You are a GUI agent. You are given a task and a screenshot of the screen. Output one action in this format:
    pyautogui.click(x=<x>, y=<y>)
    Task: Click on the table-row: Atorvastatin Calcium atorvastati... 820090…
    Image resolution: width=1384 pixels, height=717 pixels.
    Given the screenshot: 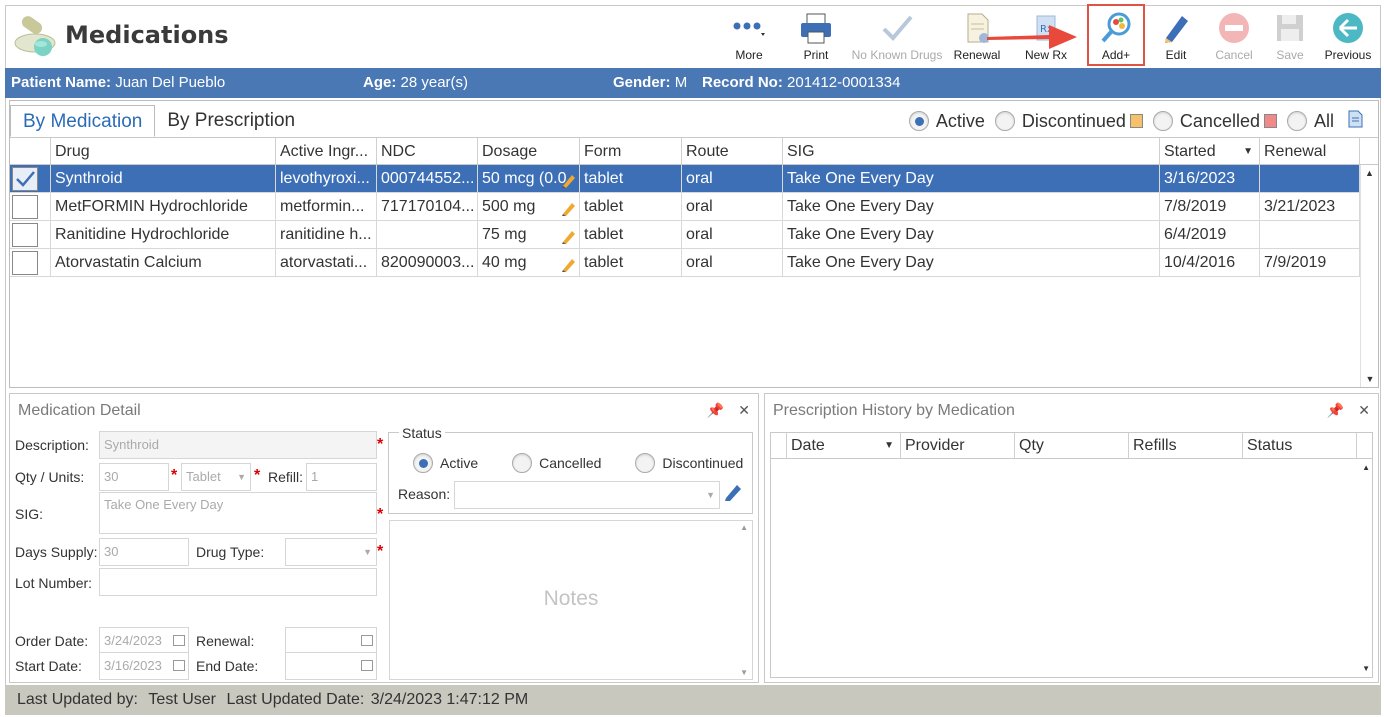 What is the action you would take?
    pyautogui.click(x=685, y=263)
    